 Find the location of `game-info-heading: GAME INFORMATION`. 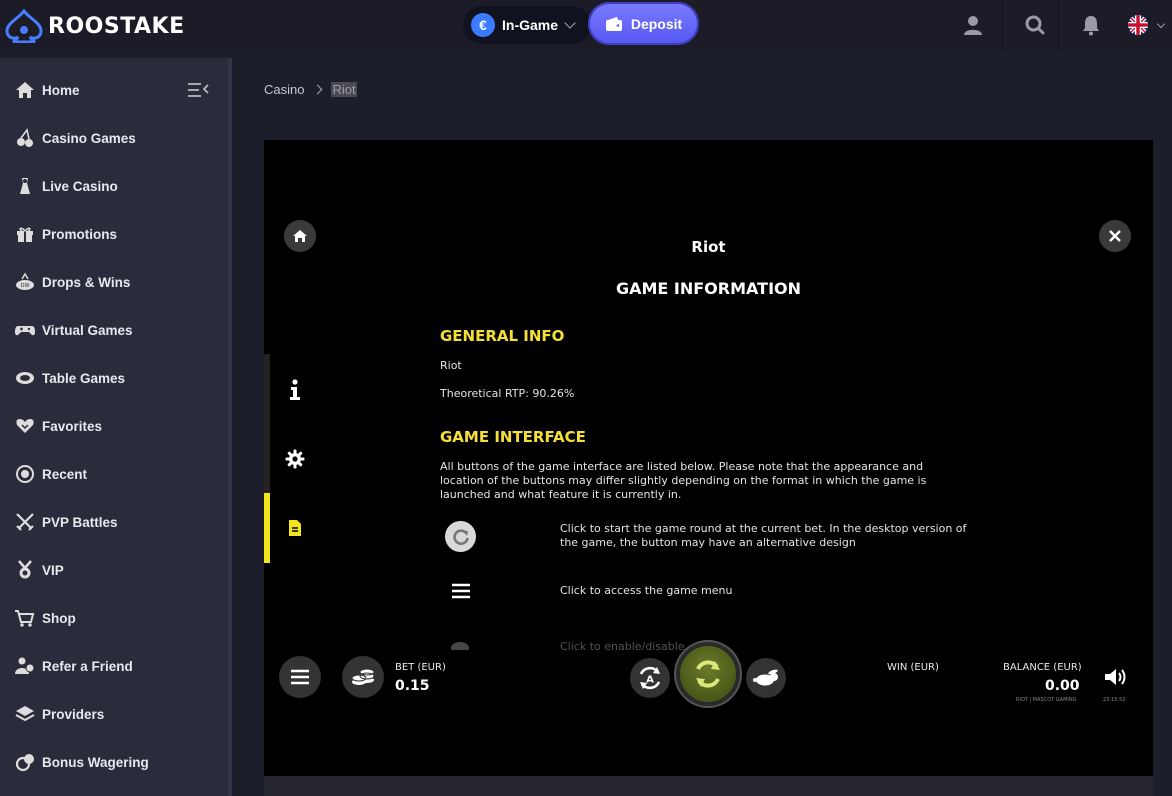

game-info-heading: GAME INFORMATION is located at coordinates (708, 288).